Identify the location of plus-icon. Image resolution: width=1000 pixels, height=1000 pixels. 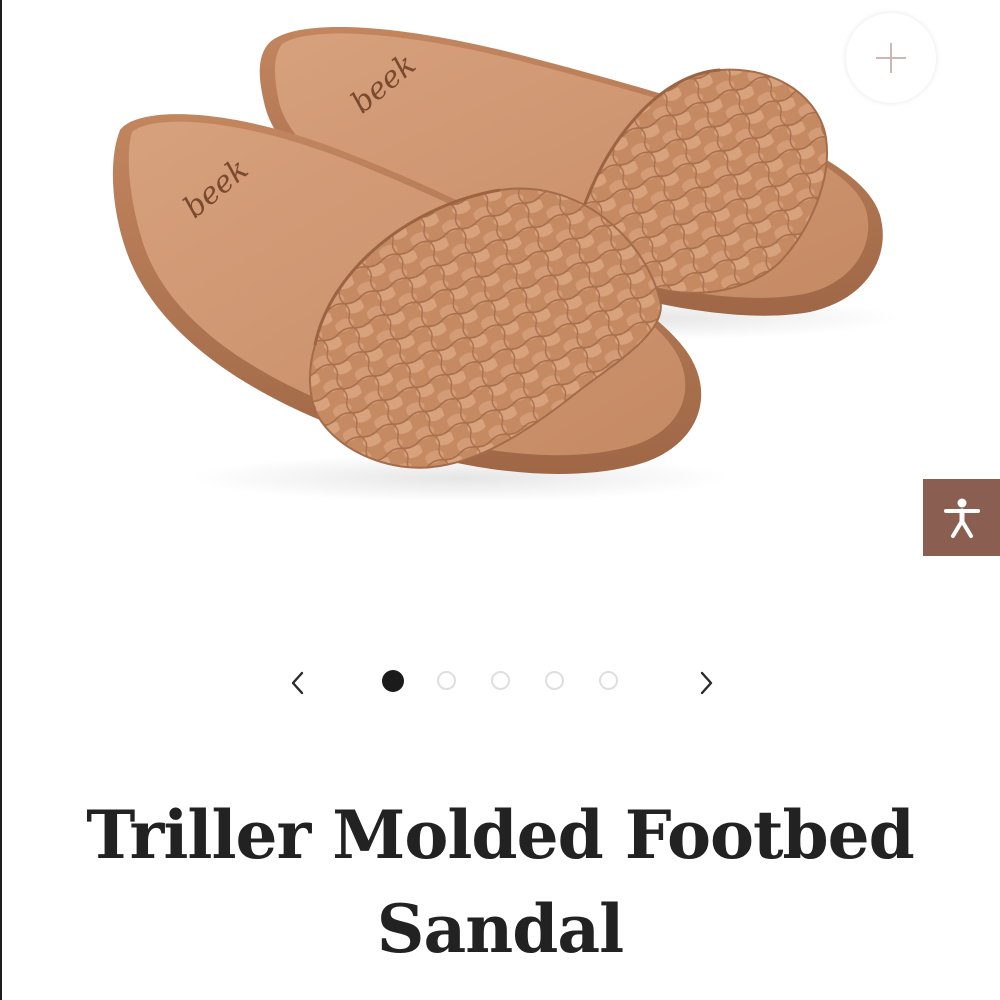
(891, 58).